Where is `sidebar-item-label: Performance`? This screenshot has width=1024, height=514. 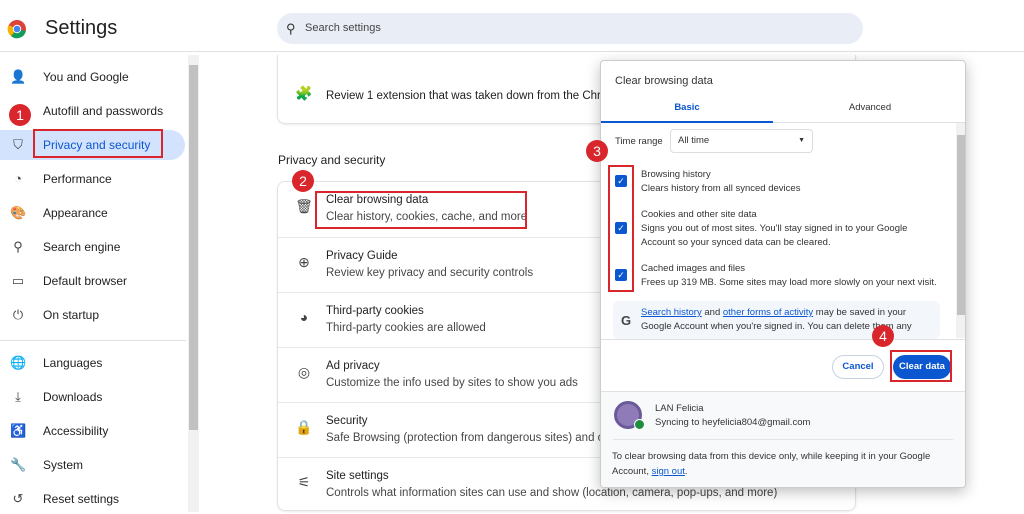 sidebar-item-label: Performance is located at coordinates (77, 179).